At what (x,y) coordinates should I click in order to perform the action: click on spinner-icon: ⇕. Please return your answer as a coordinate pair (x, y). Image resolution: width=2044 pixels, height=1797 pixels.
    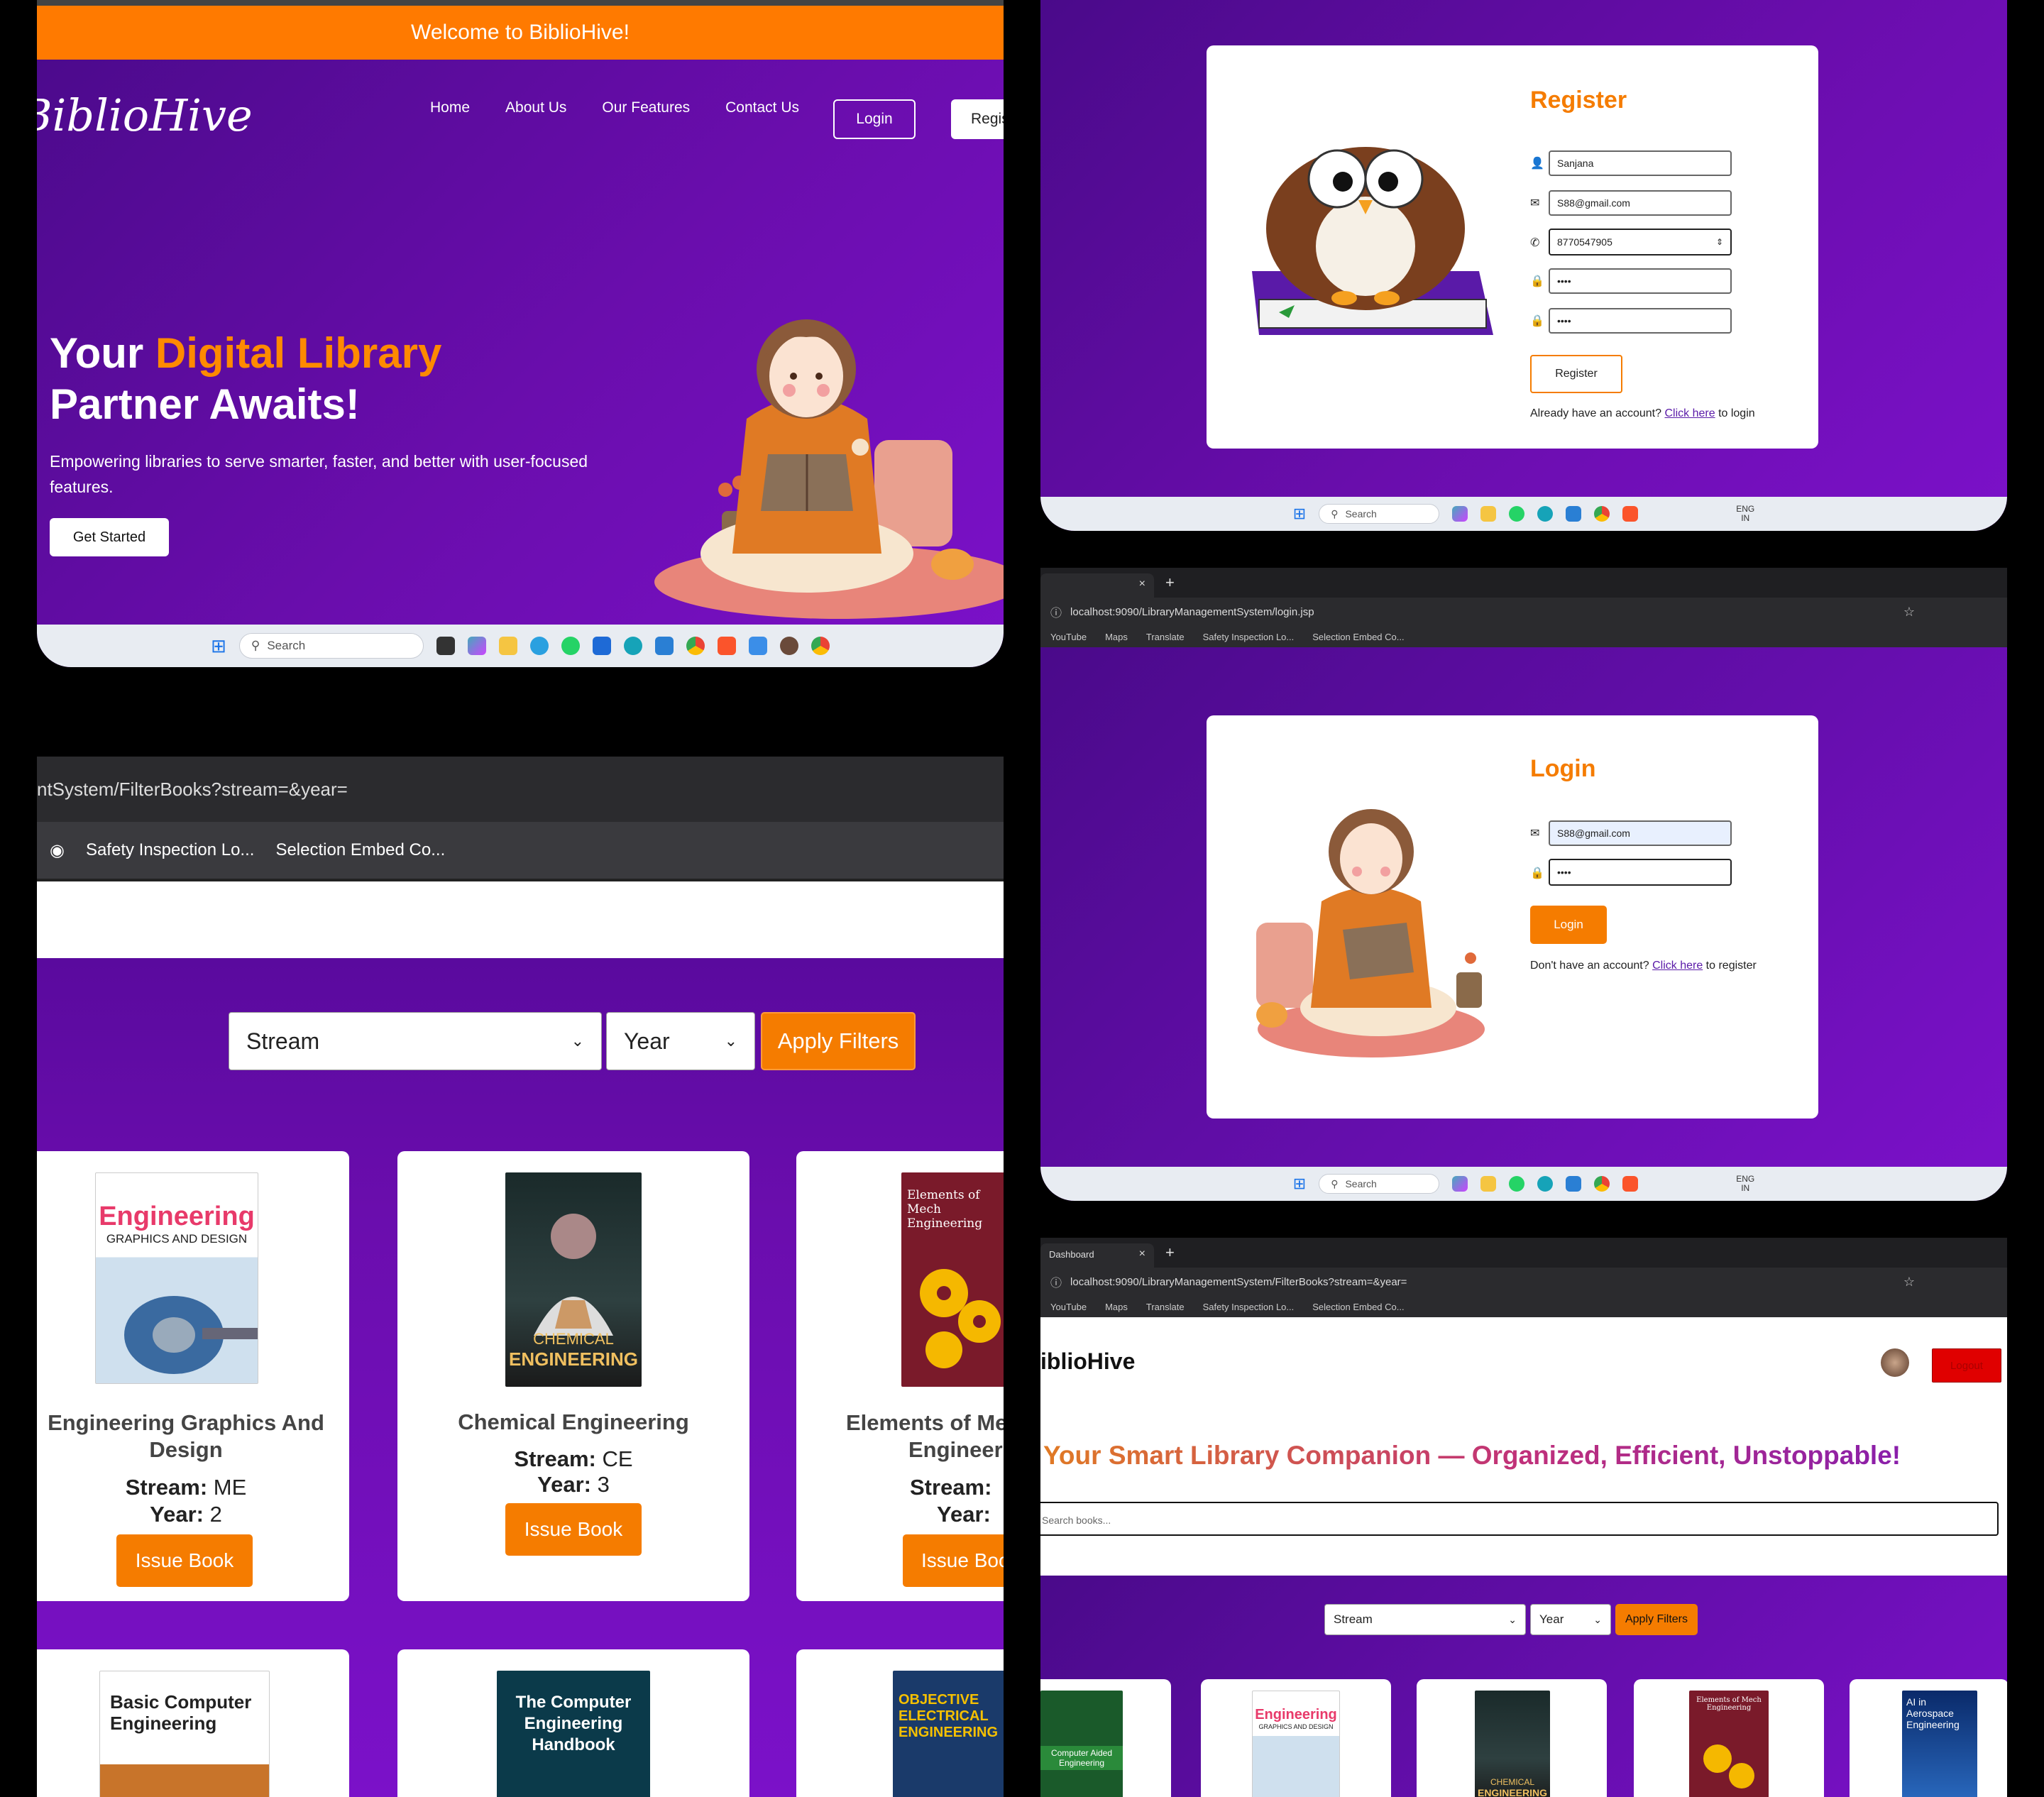
    Looking at the image, I should click on (1719, 242).